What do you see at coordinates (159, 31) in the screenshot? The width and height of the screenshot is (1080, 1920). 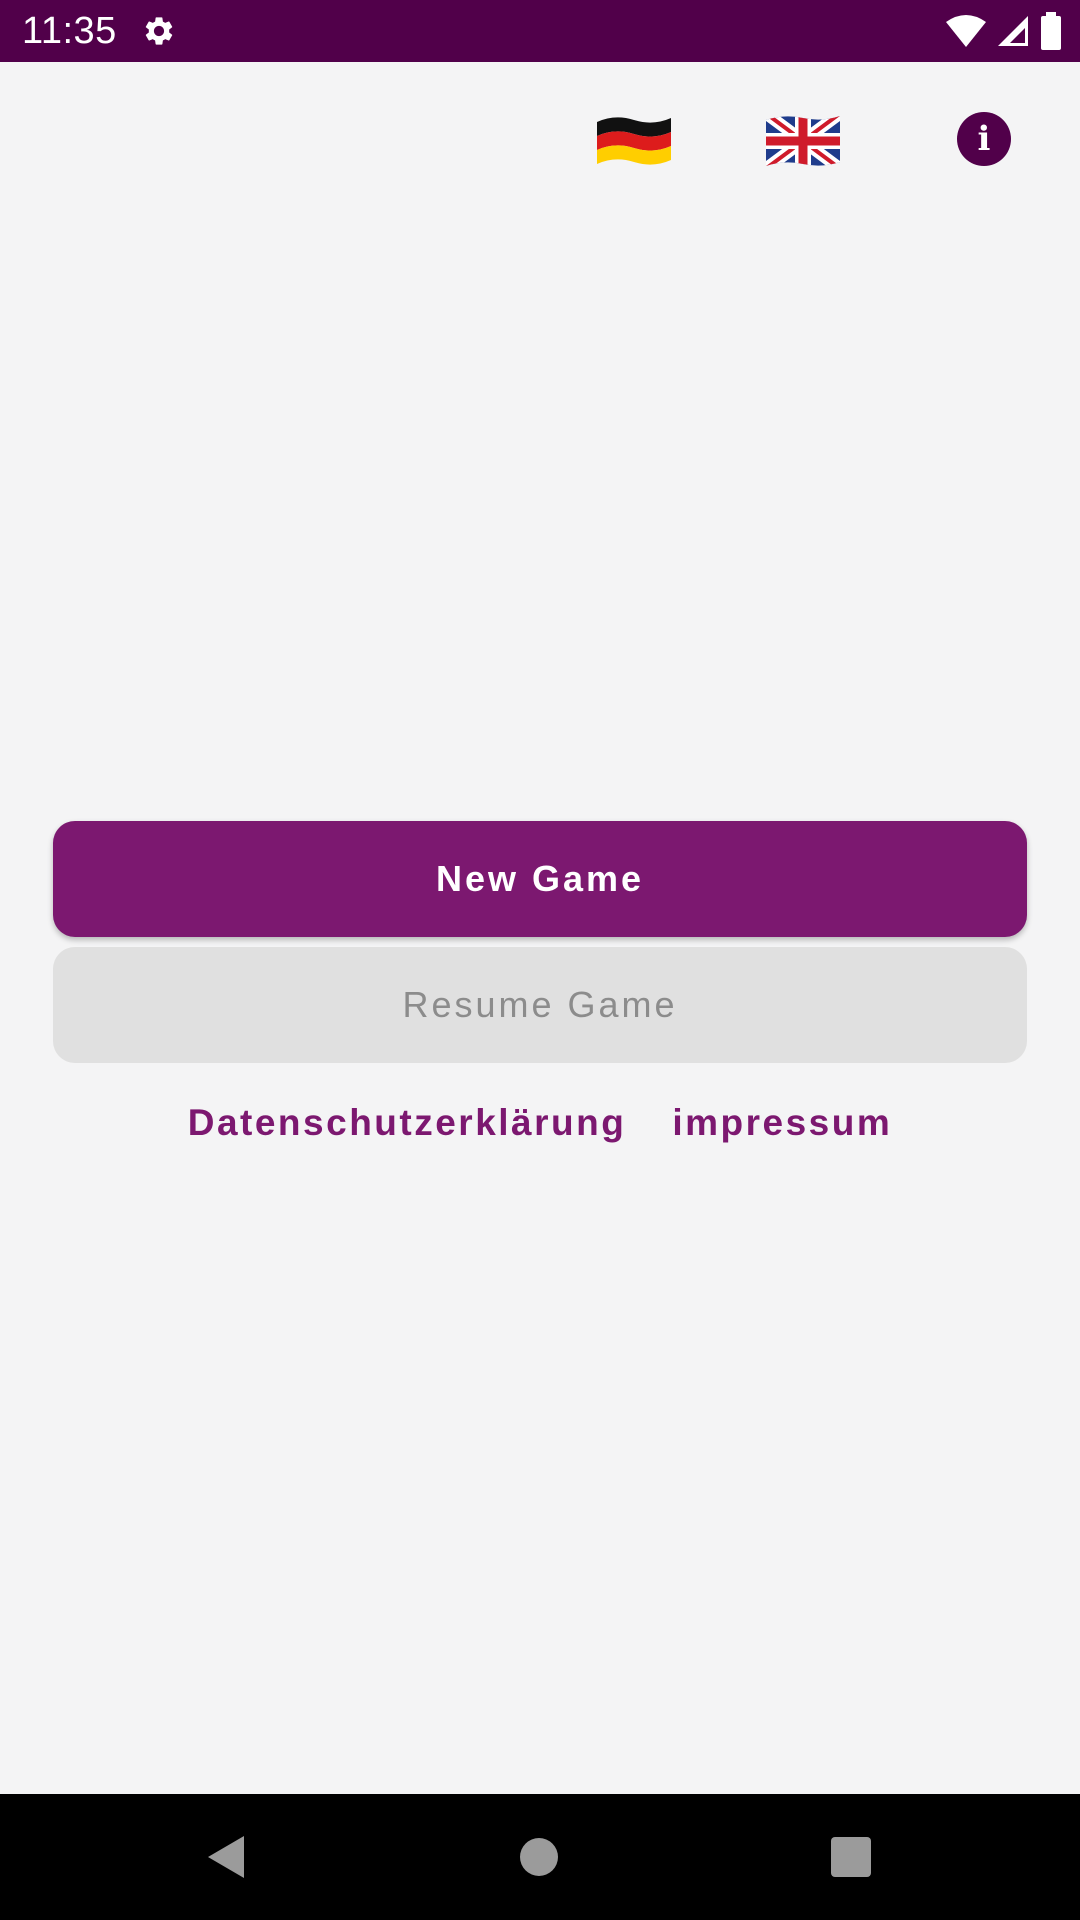 I see `settings-icon` at bounding box center [159, 31].